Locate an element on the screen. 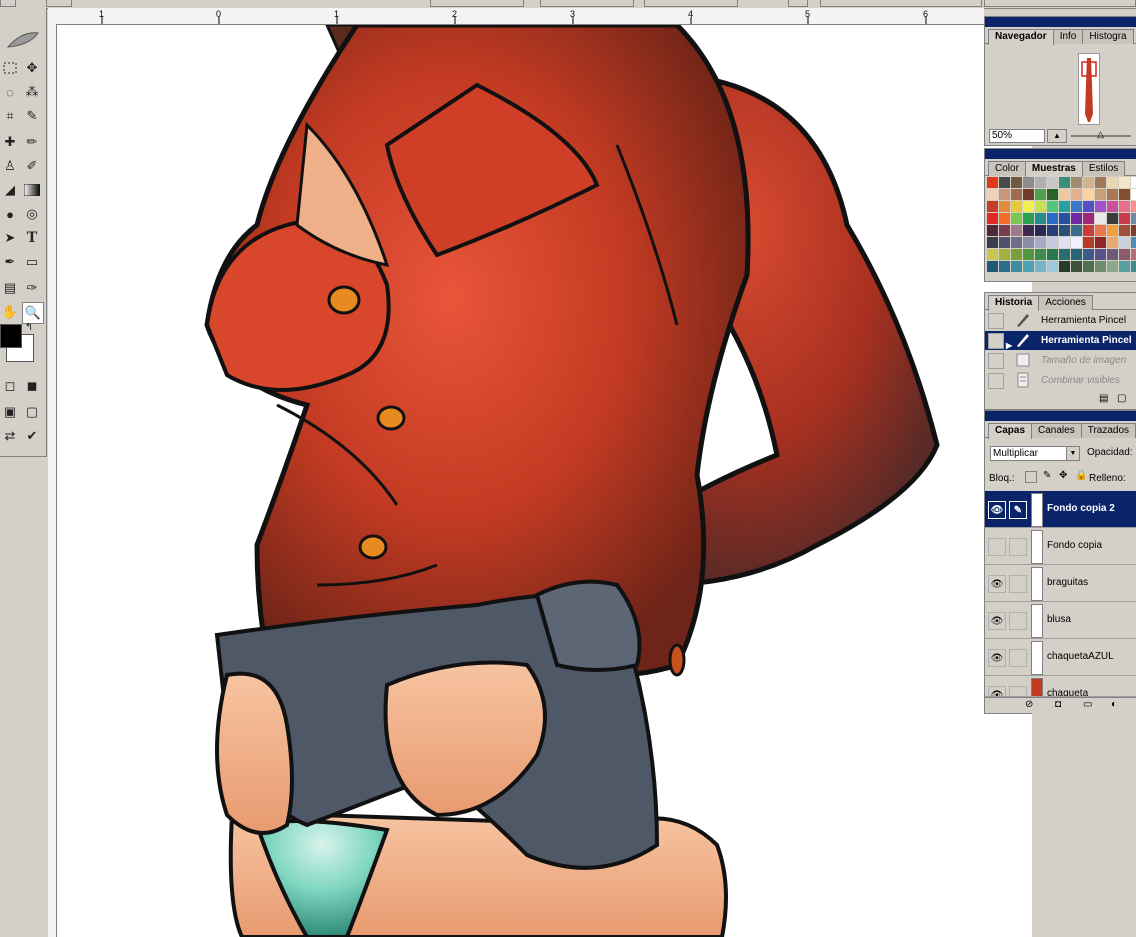 Image resolution: width=1136 pixels, height=937 pixels. magic-wand-icon: ⁂ is located at coordinates (32, 92).